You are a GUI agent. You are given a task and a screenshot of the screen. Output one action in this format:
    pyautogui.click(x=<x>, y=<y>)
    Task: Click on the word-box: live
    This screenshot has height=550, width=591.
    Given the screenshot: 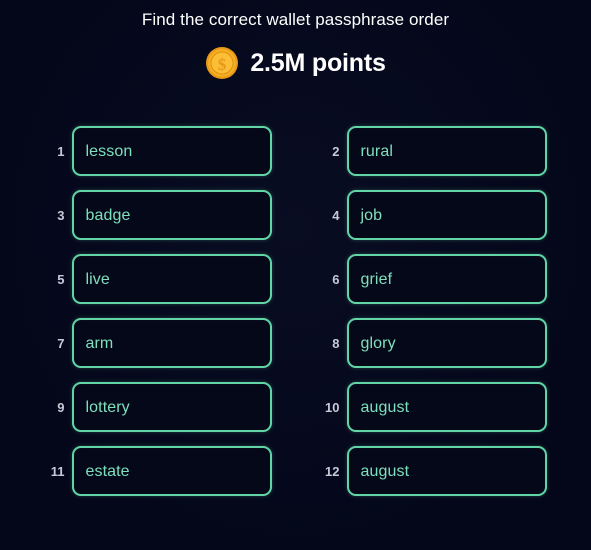 What is the action you would take?
    pyautogui.click(x=171, y=279)
    